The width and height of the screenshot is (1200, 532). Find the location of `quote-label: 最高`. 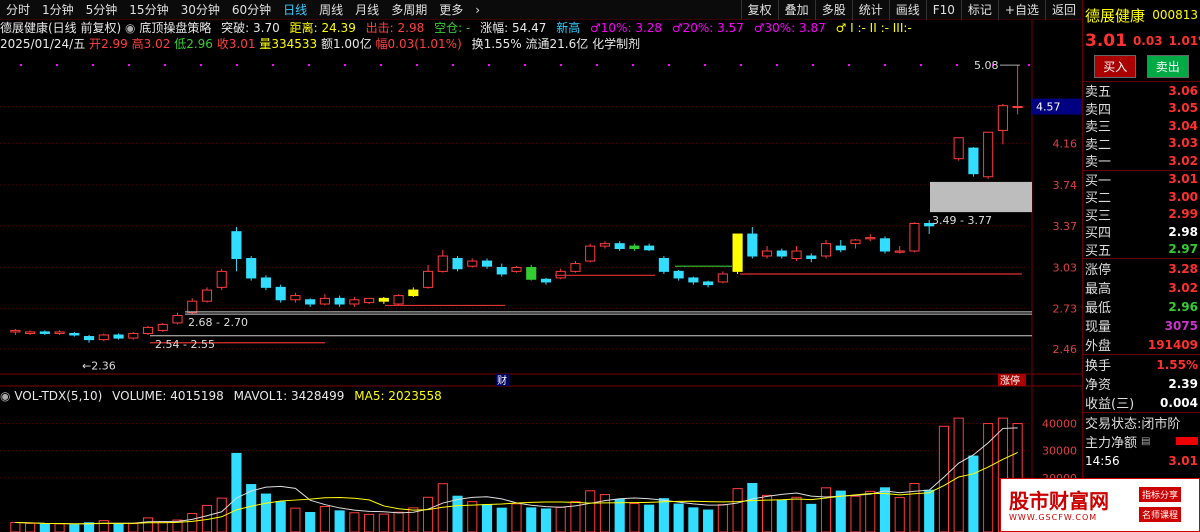

quote-label: 最高 is located at coordinates (1098, 289).